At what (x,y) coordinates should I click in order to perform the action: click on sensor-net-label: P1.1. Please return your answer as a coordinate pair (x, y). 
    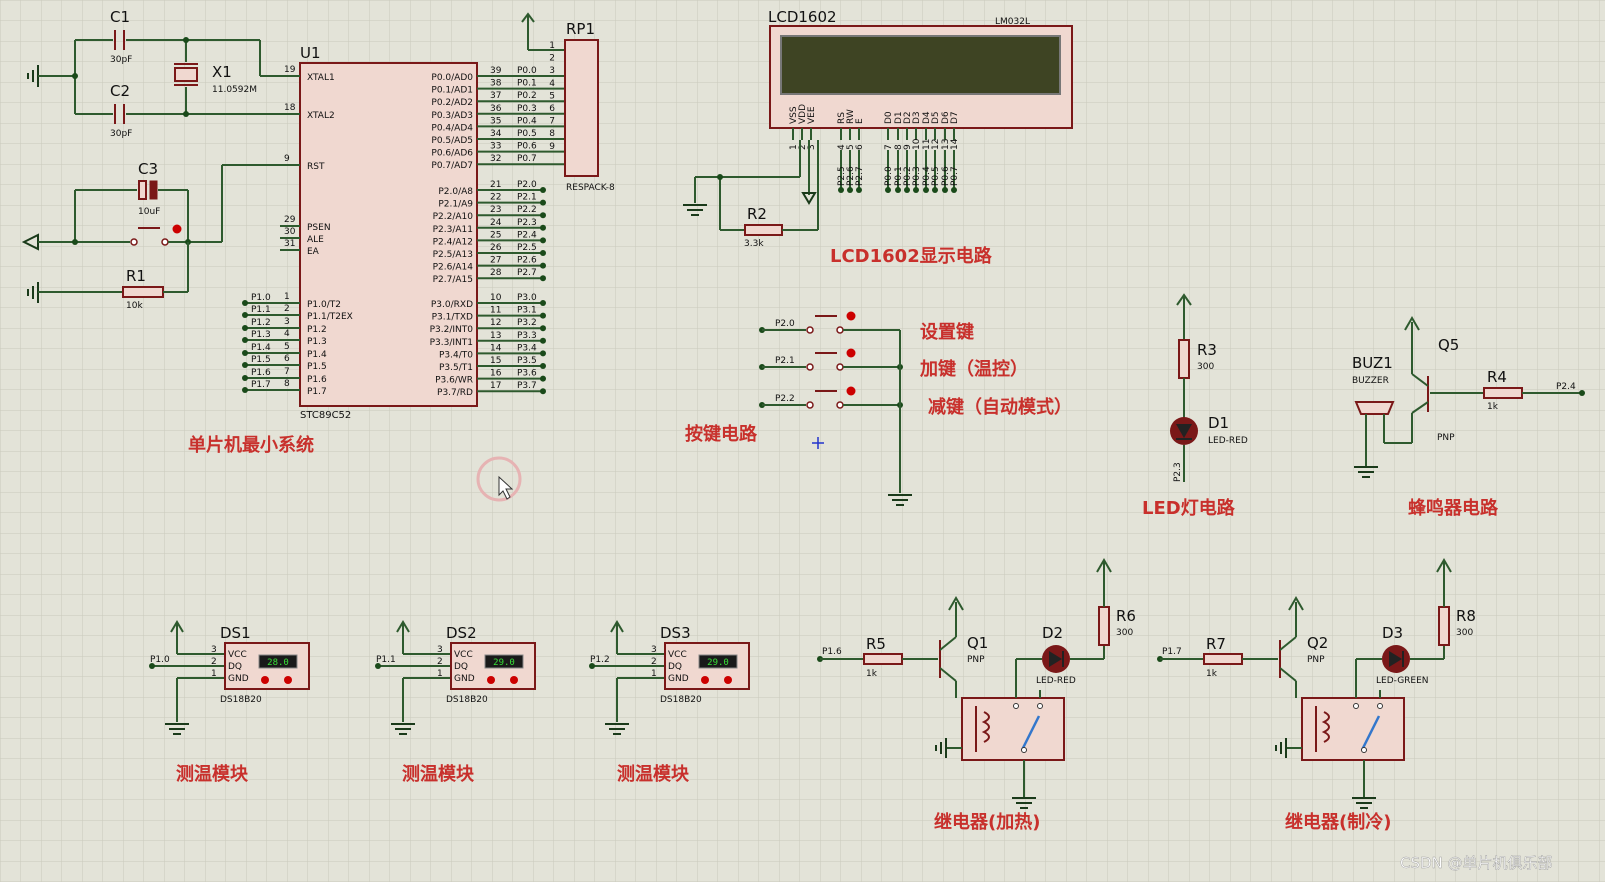
    Looking at the image, I should click on (386, 660).